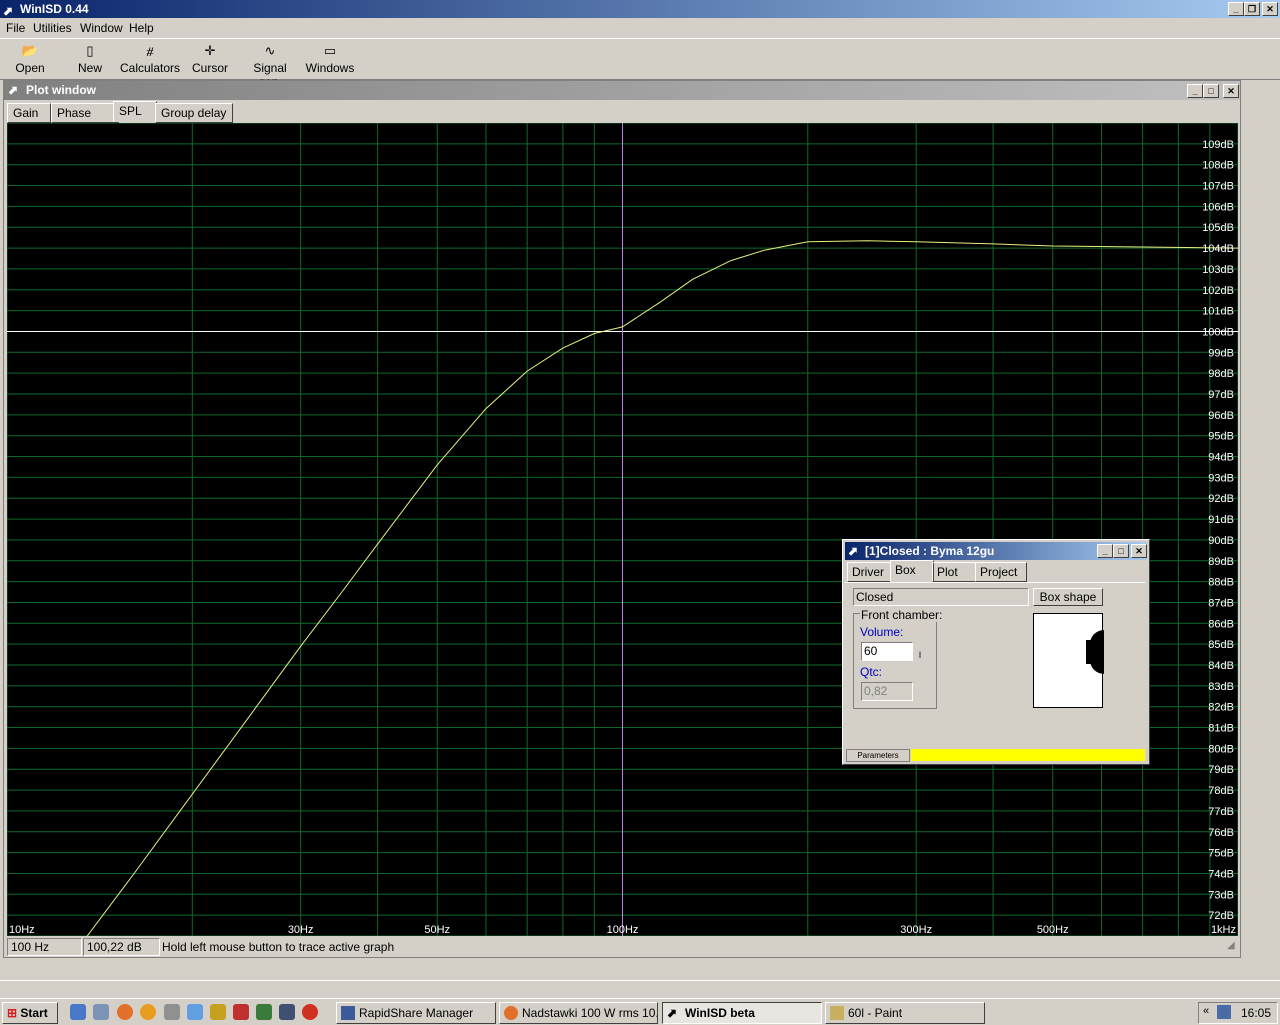 This screenshot has height=1025, width=1280. Describe the element at coordinates (85, 120) in the screenshot. I see `tab-phase-plot: Phase plot` at that location.